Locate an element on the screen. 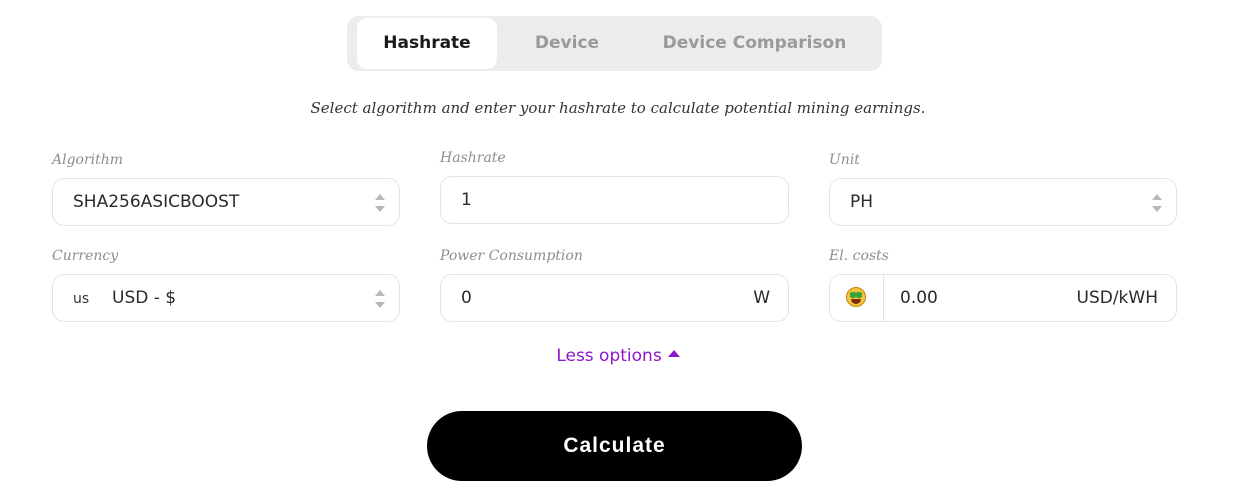 The width and height of the screenshot is (1236, 494). unit-select: PH is located at coordinates (1003, 202).